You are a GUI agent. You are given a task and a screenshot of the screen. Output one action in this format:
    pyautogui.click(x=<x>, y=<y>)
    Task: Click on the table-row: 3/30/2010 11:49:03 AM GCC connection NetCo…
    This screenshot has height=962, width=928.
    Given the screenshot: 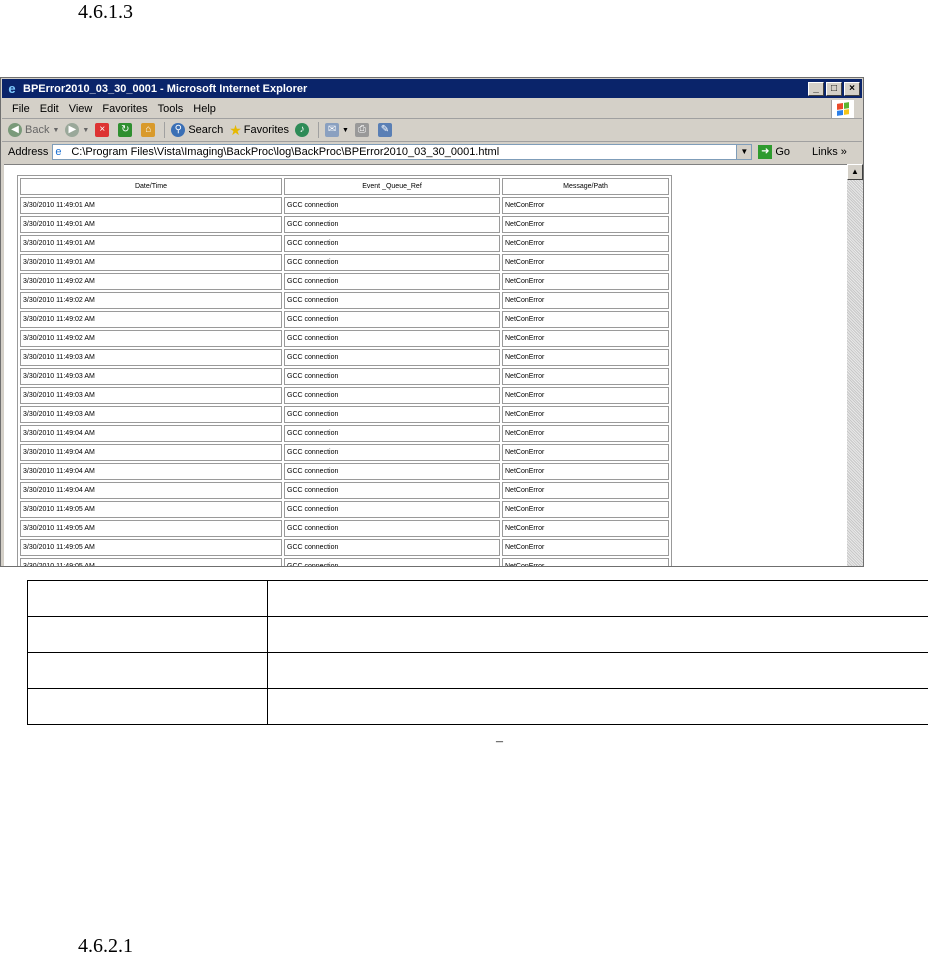 What is the action you would take?
    pyautogui.click(x=344, y=357)
    